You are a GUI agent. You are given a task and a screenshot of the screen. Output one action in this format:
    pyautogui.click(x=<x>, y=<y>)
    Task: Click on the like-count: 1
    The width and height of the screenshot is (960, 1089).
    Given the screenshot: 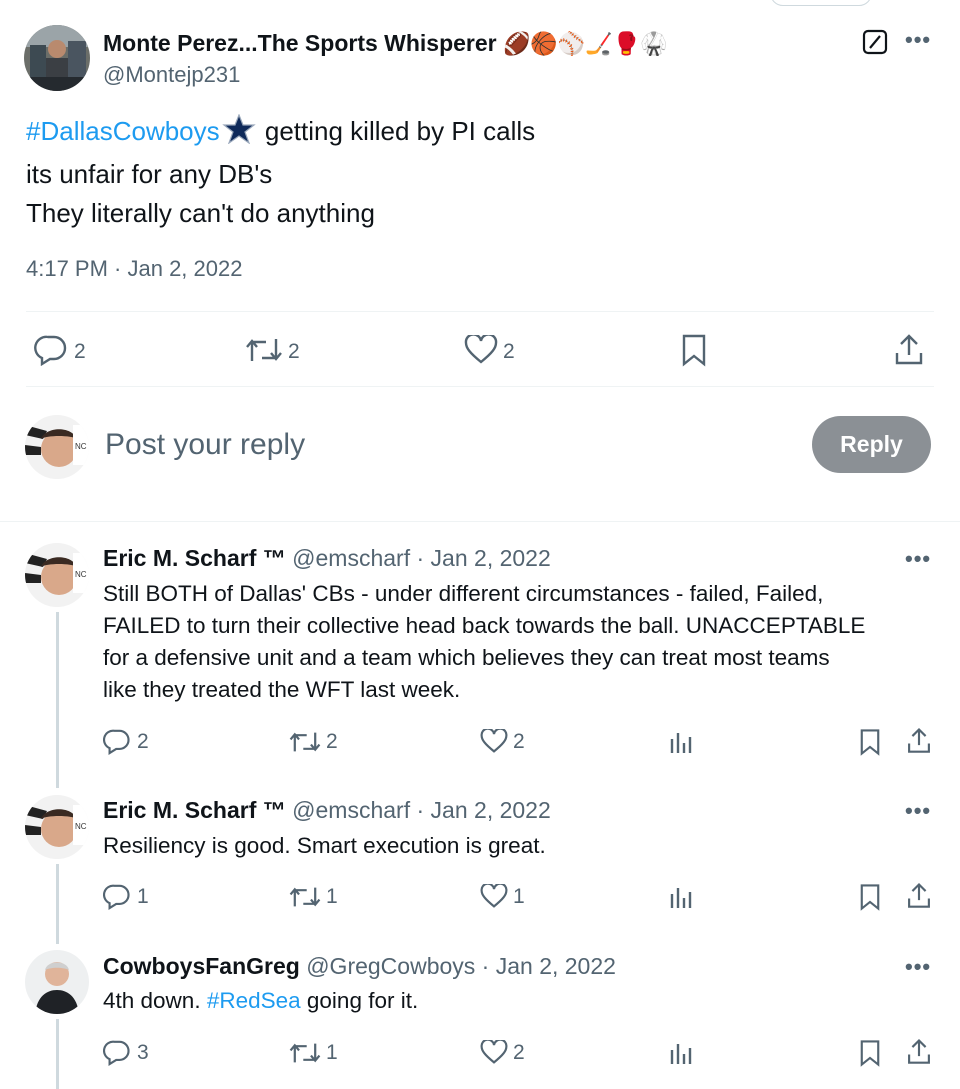 What is the action you would take?
    pyautogui.click(x=519, y=896)
    